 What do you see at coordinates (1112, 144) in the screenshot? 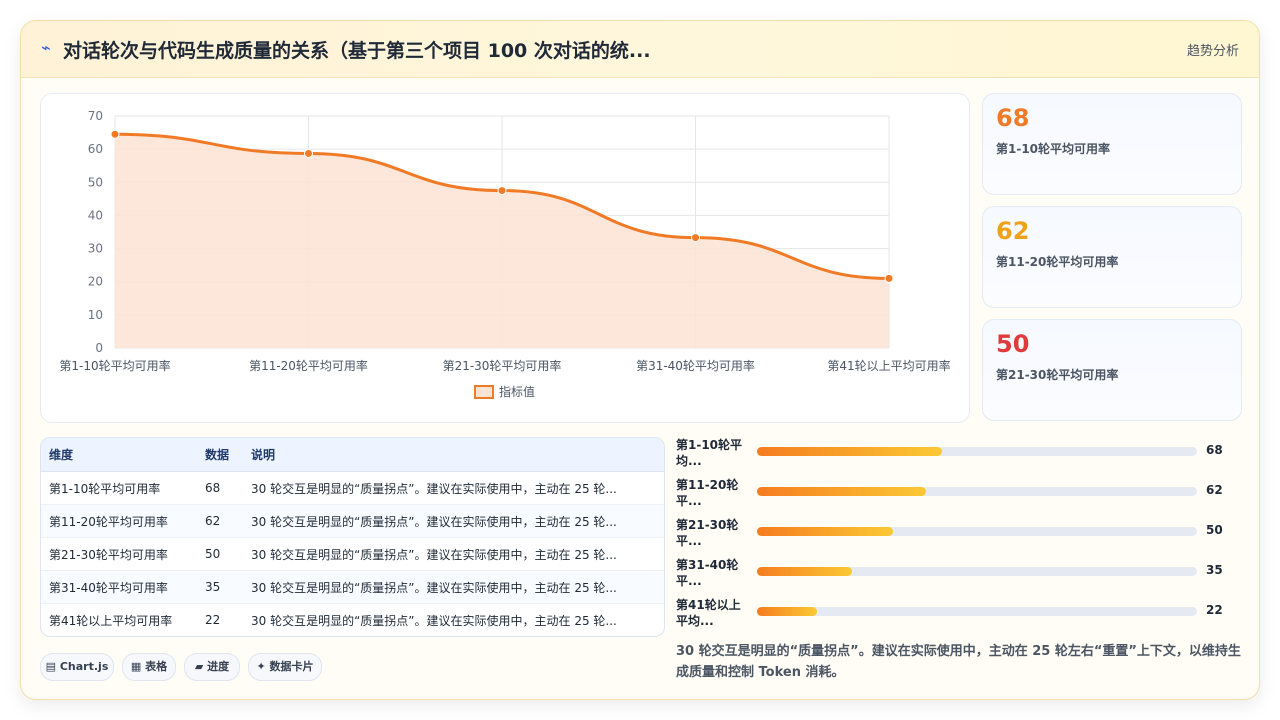
I see `kpi-card: 68 第1-10轮平均可用率` at bounding box center [1112, 144].